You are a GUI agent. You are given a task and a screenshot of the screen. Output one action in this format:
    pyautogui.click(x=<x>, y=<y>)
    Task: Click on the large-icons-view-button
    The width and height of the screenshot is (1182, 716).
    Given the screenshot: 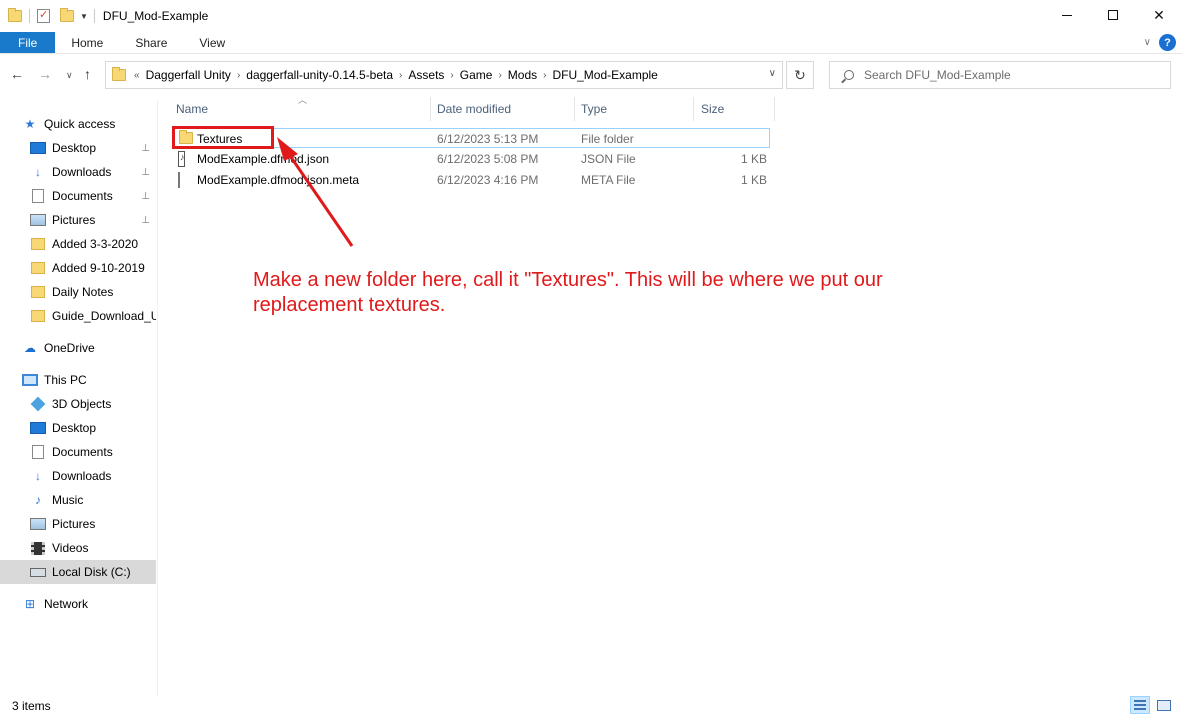 What is the action you would take?
    pyautogui.click(x=1164, y=705)
    